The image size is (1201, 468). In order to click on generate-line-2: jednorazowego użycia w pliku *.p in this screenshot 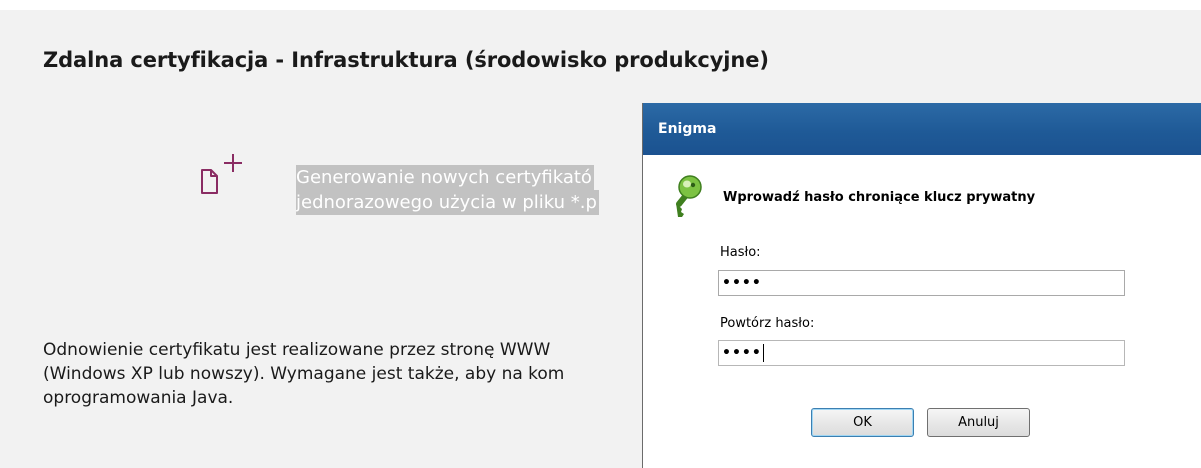, I will do `click(447, 202)`.